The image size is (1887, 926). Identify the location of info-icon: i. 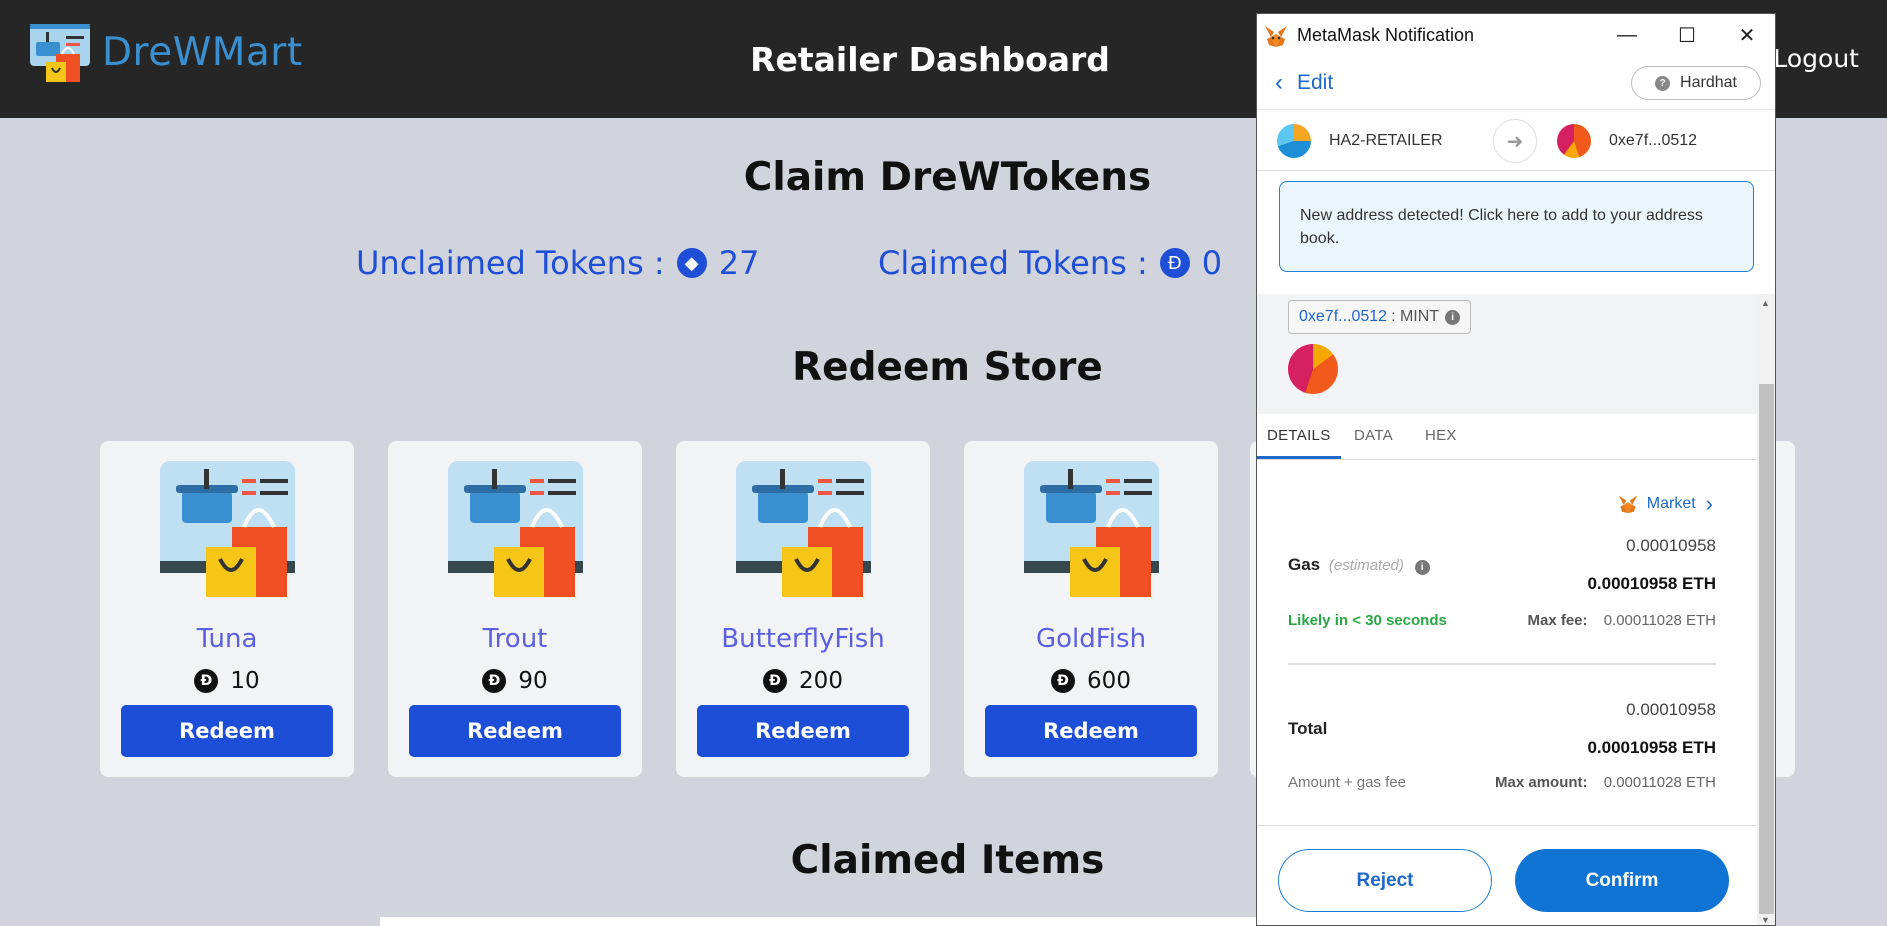
(1453, 317).